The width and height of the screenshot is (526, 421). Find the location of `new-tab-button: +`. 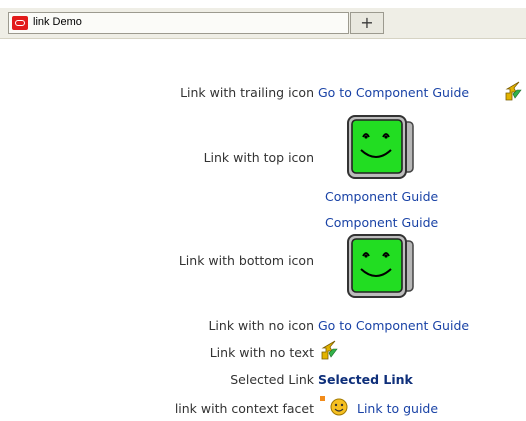

new-tab-button: + is located at coordinates (367, 23).